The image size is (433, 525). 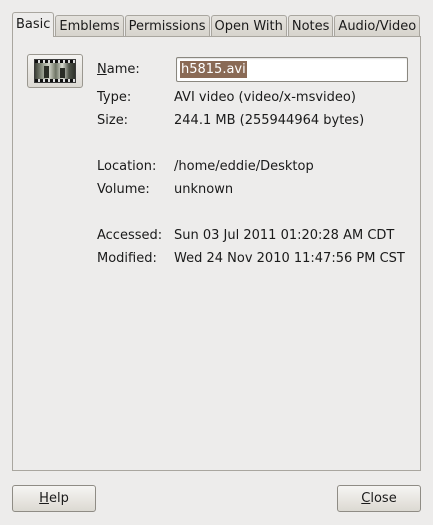 What do you see at coordinates (269, 120) in the screenshot?
I see `size-value: 244.1 MB (255944964 bytes)` at bounding box center [269, 120].